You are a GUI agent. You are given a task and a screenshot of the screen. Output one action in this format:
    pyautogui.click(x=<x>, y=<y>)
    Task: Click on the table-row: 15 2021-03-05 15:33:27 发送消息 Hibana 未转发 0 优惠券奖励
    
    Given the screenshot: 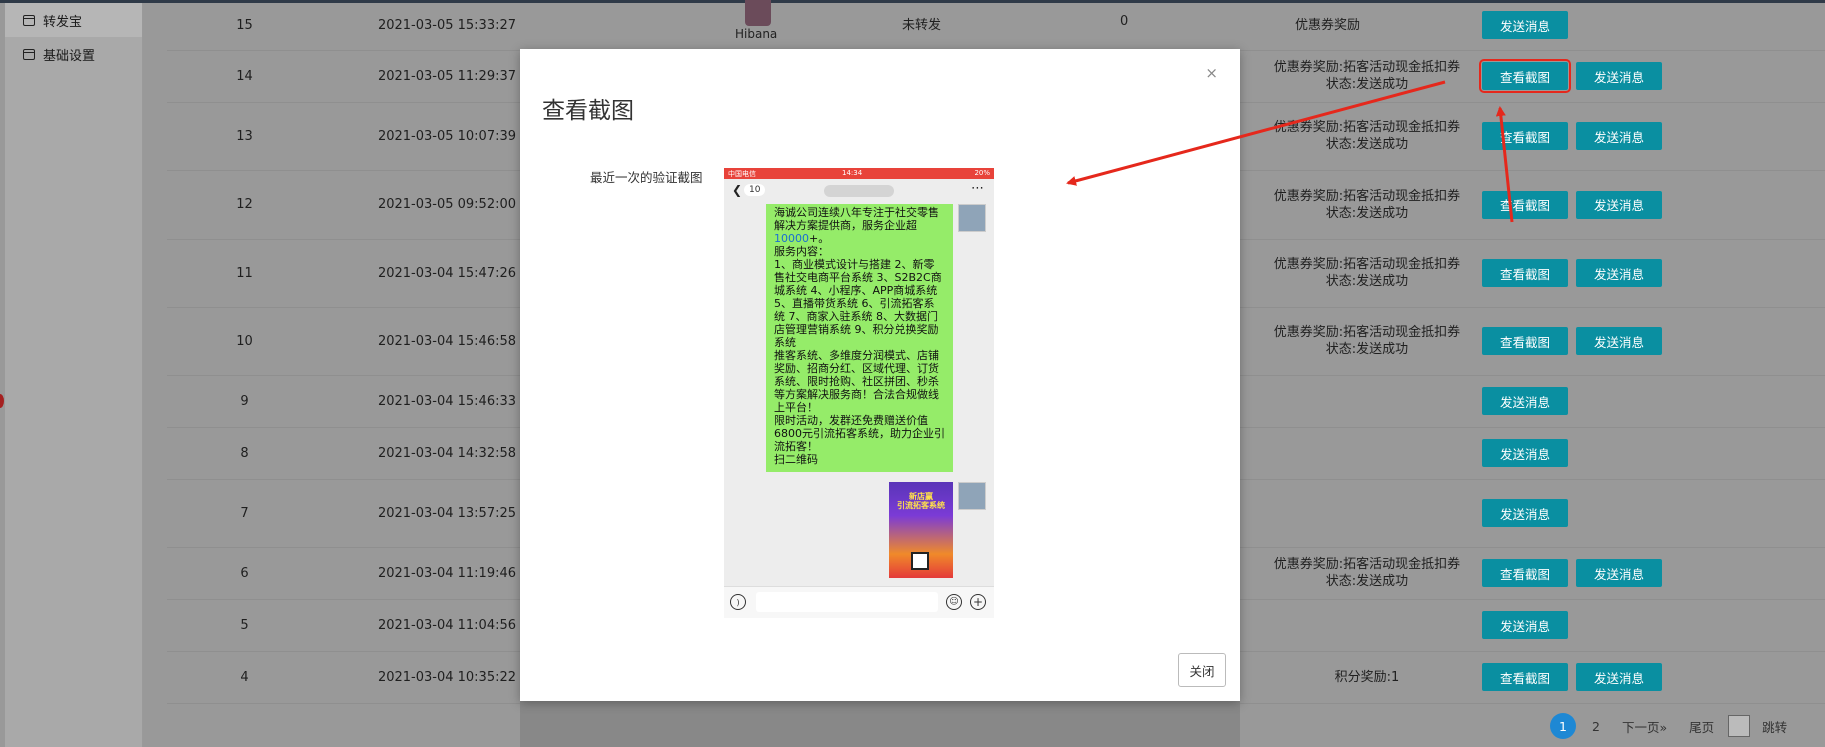 What is the action you would take?
    pyautogui.click(x=996, y=25)
    